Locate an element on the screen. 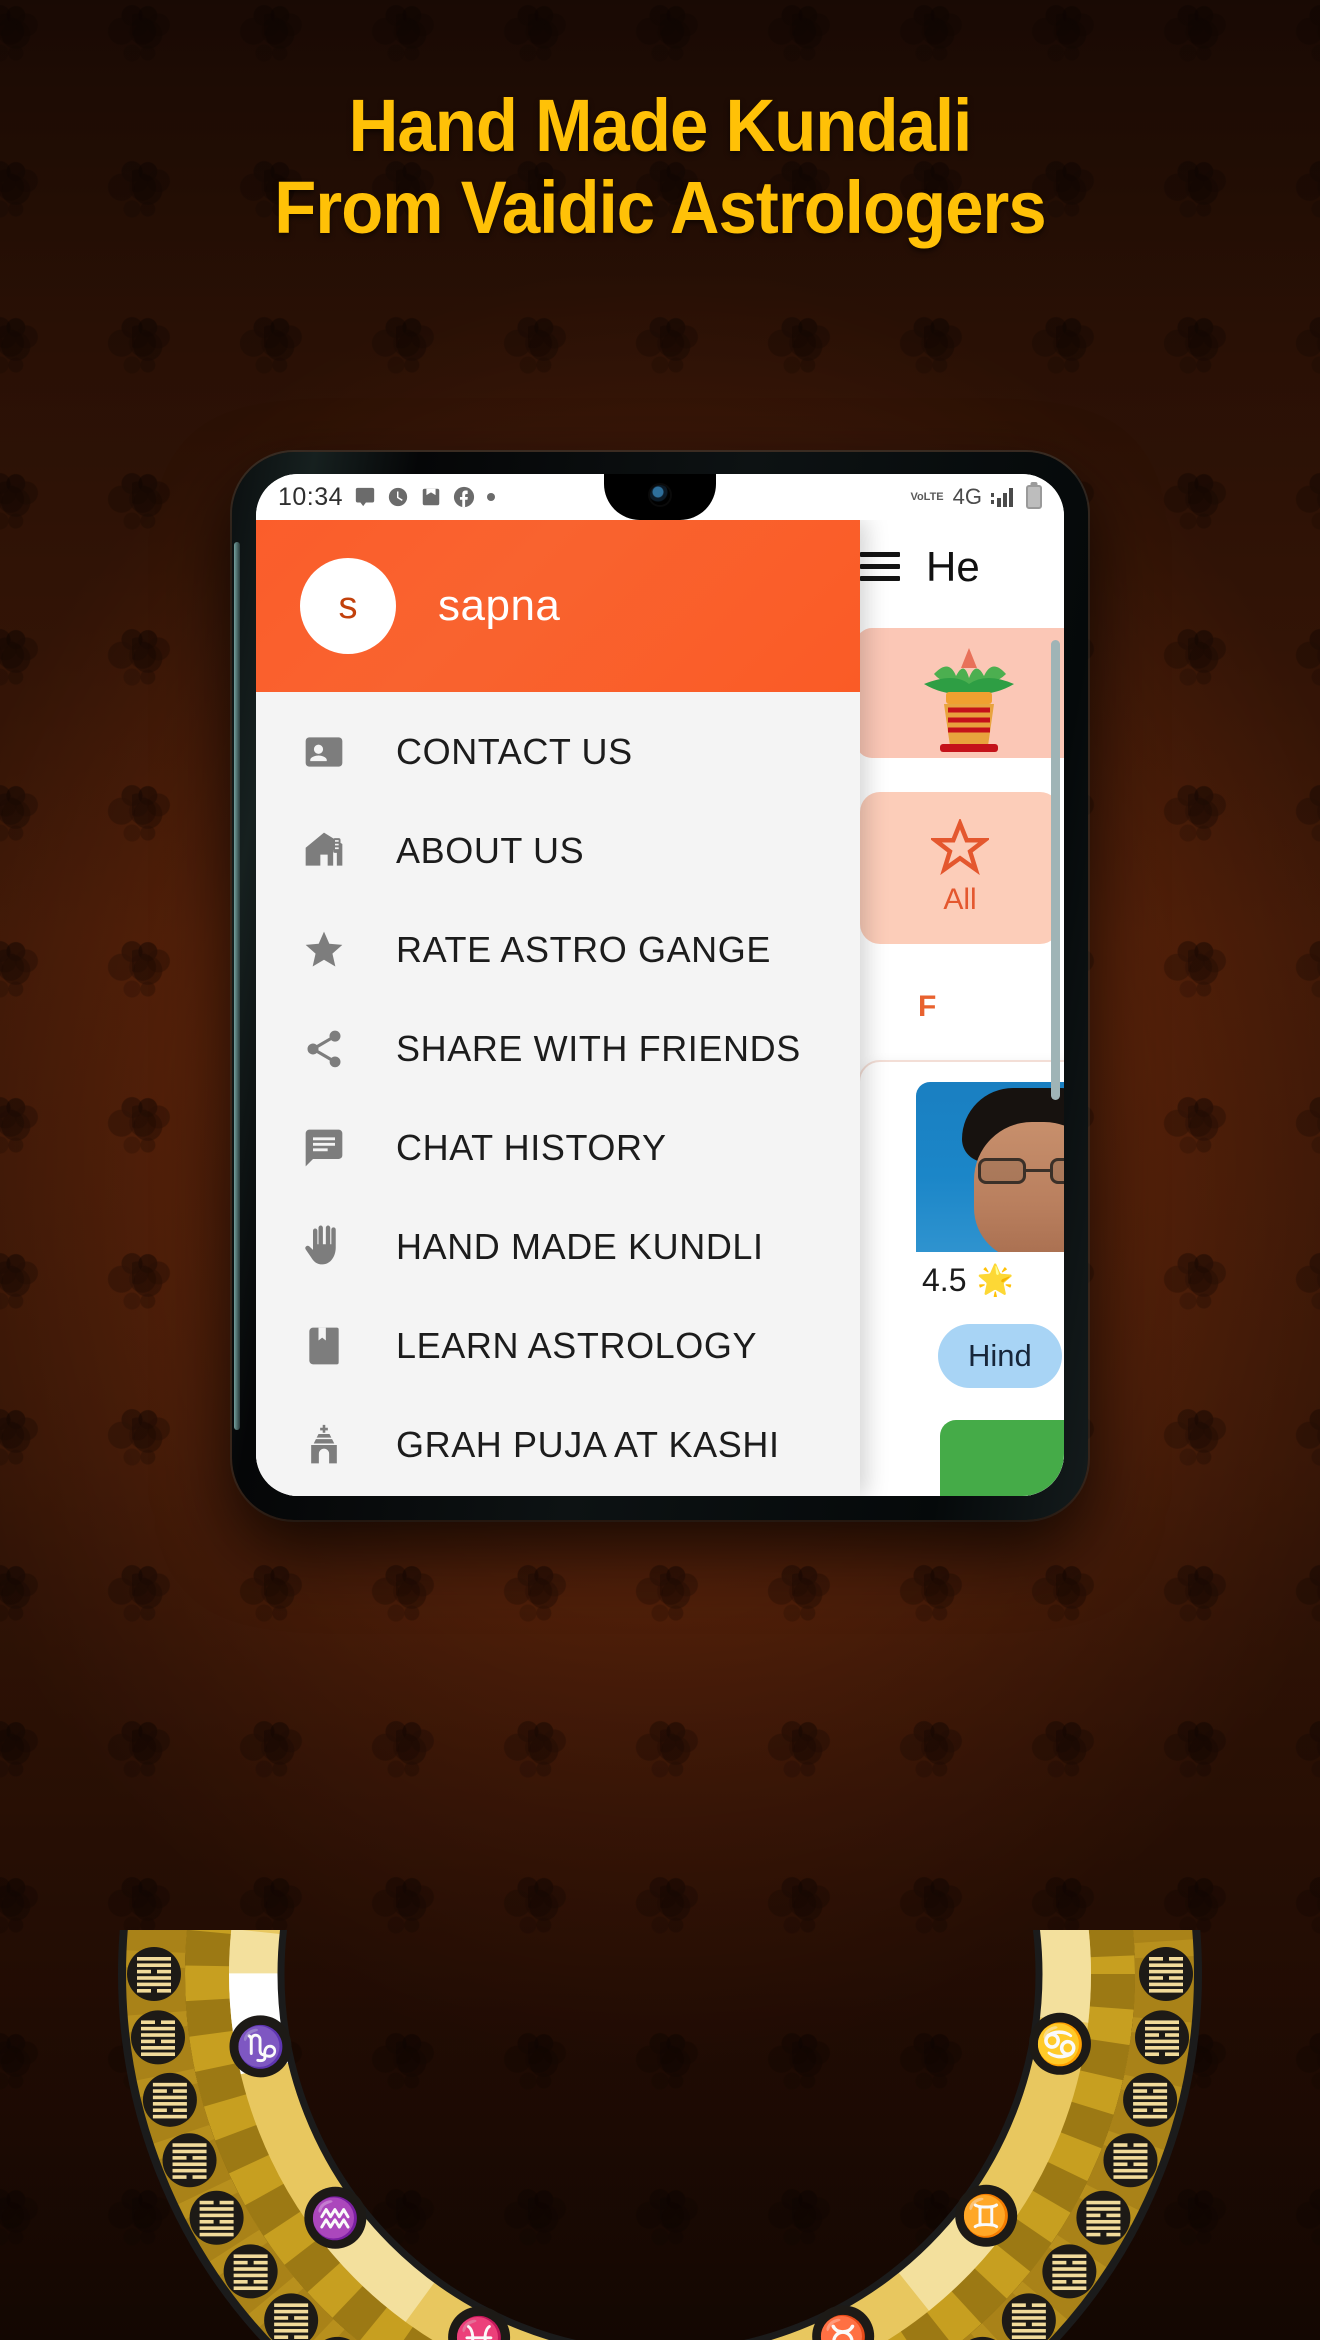 The image size is (1320, 2340). avatar-initial: s is located at coordinates (348, 605).